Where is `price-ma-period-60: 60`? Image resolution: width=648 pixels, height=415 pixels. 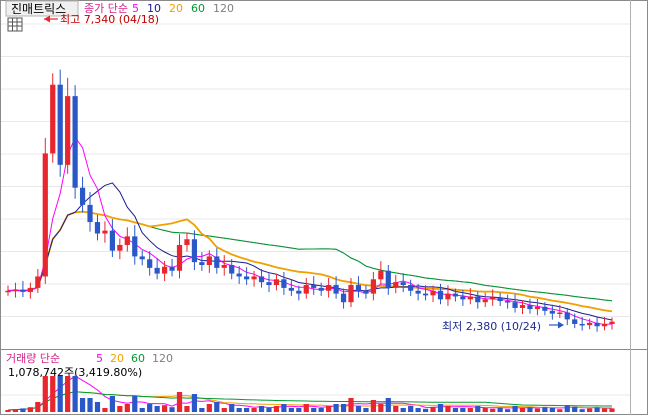 price-ma-period-60: 60 is located at coordinates (198, 8).